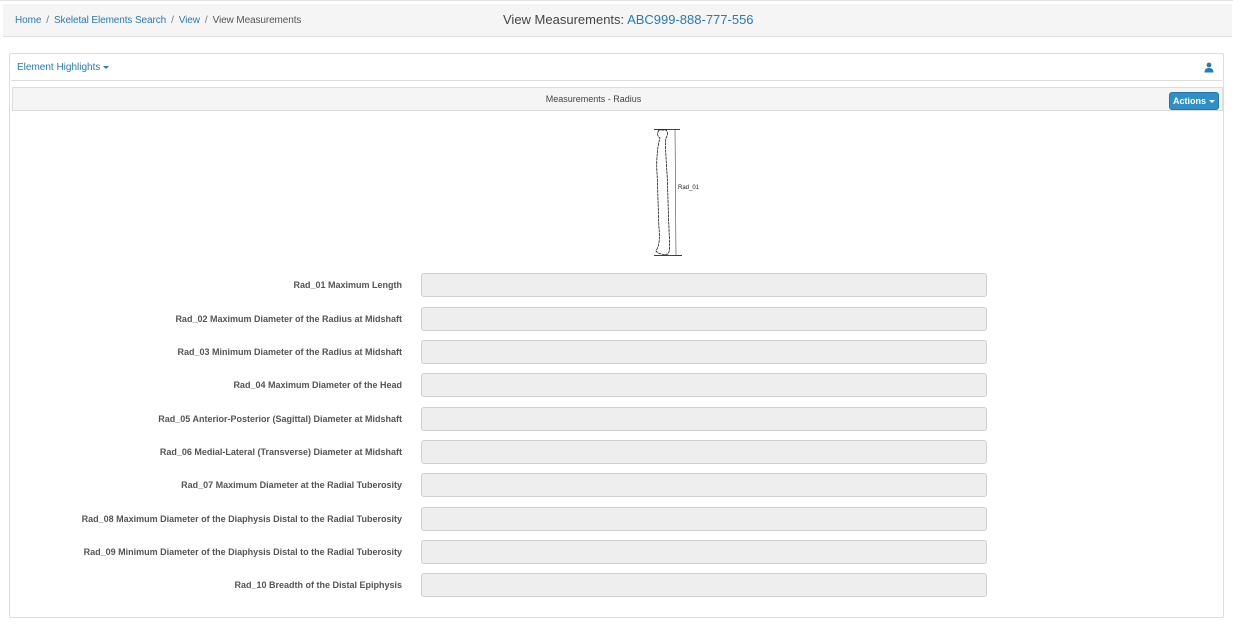 The width and height of the screenshot is (1233, 627). Describe the element at coordinates (616, 68) in the screenshot. I see `highlights-bar: Element Highlights` at that location.